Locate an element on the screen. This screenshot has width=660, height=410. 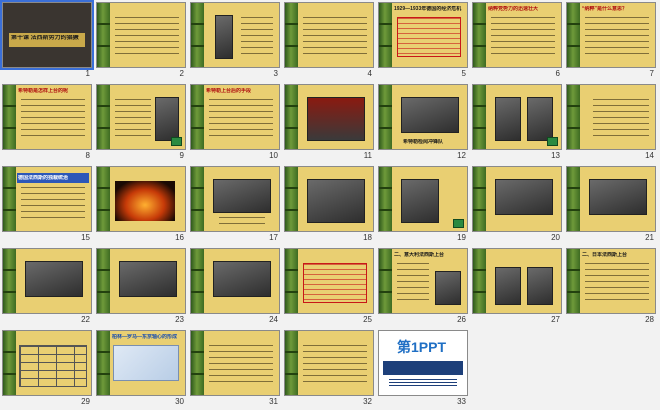
slide-13: 13 is located at coordinates (517, 124).